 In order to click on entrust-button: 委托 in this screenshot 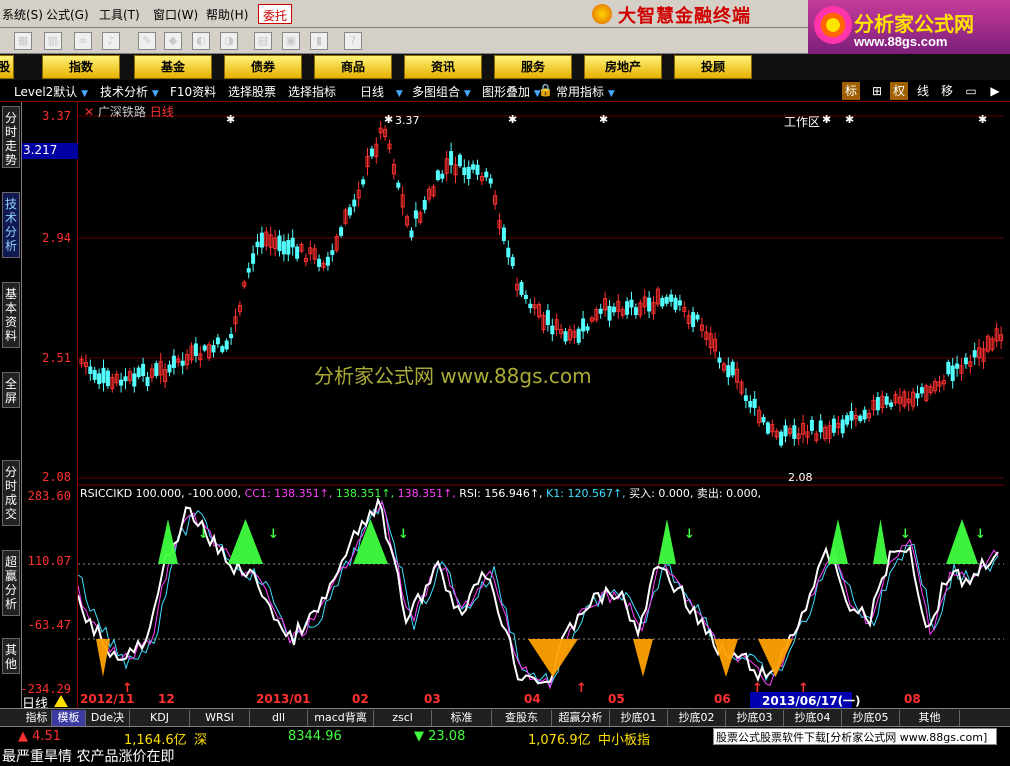, I will do `click(275, 14)`.